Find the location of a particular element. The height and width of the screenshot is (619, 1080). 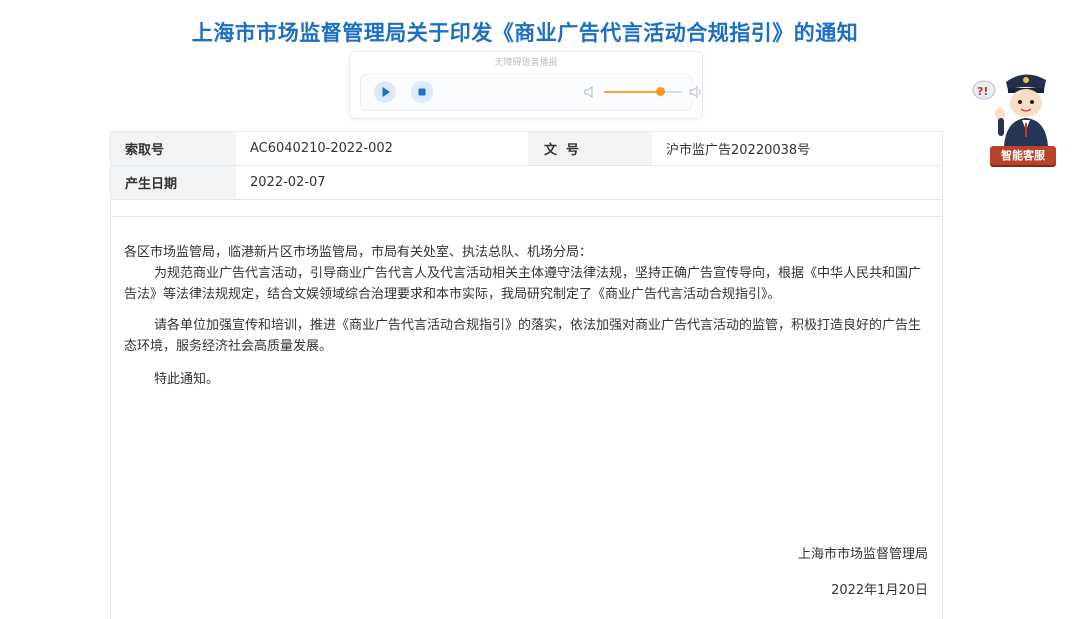

volume-knob is located at coordinates (661, 91).